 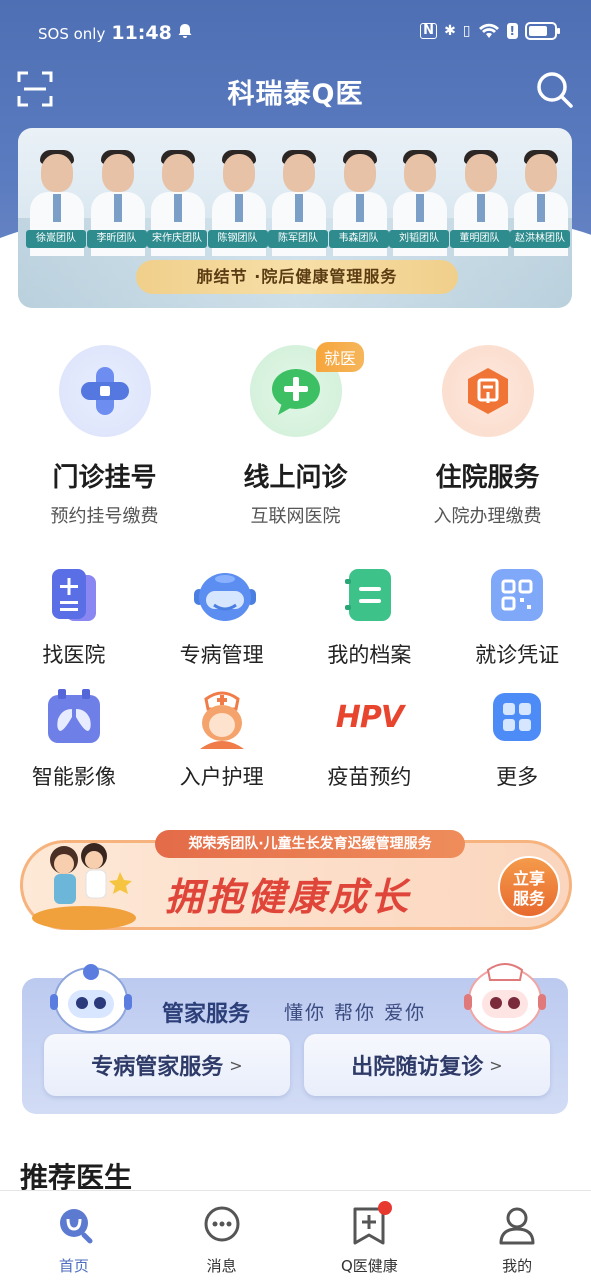 I want to click on service-title: 住院服务, so click(x=487, y=478).